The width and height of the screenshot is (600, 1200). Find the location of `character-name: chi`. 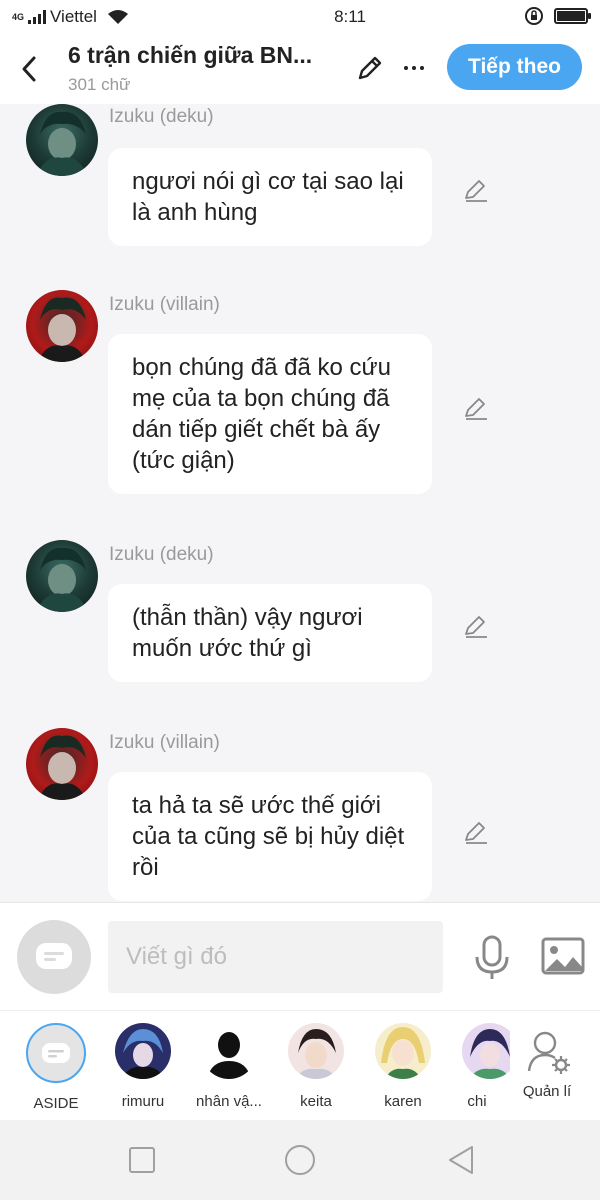

character-name: chi is located at coordinates (477, 1101).